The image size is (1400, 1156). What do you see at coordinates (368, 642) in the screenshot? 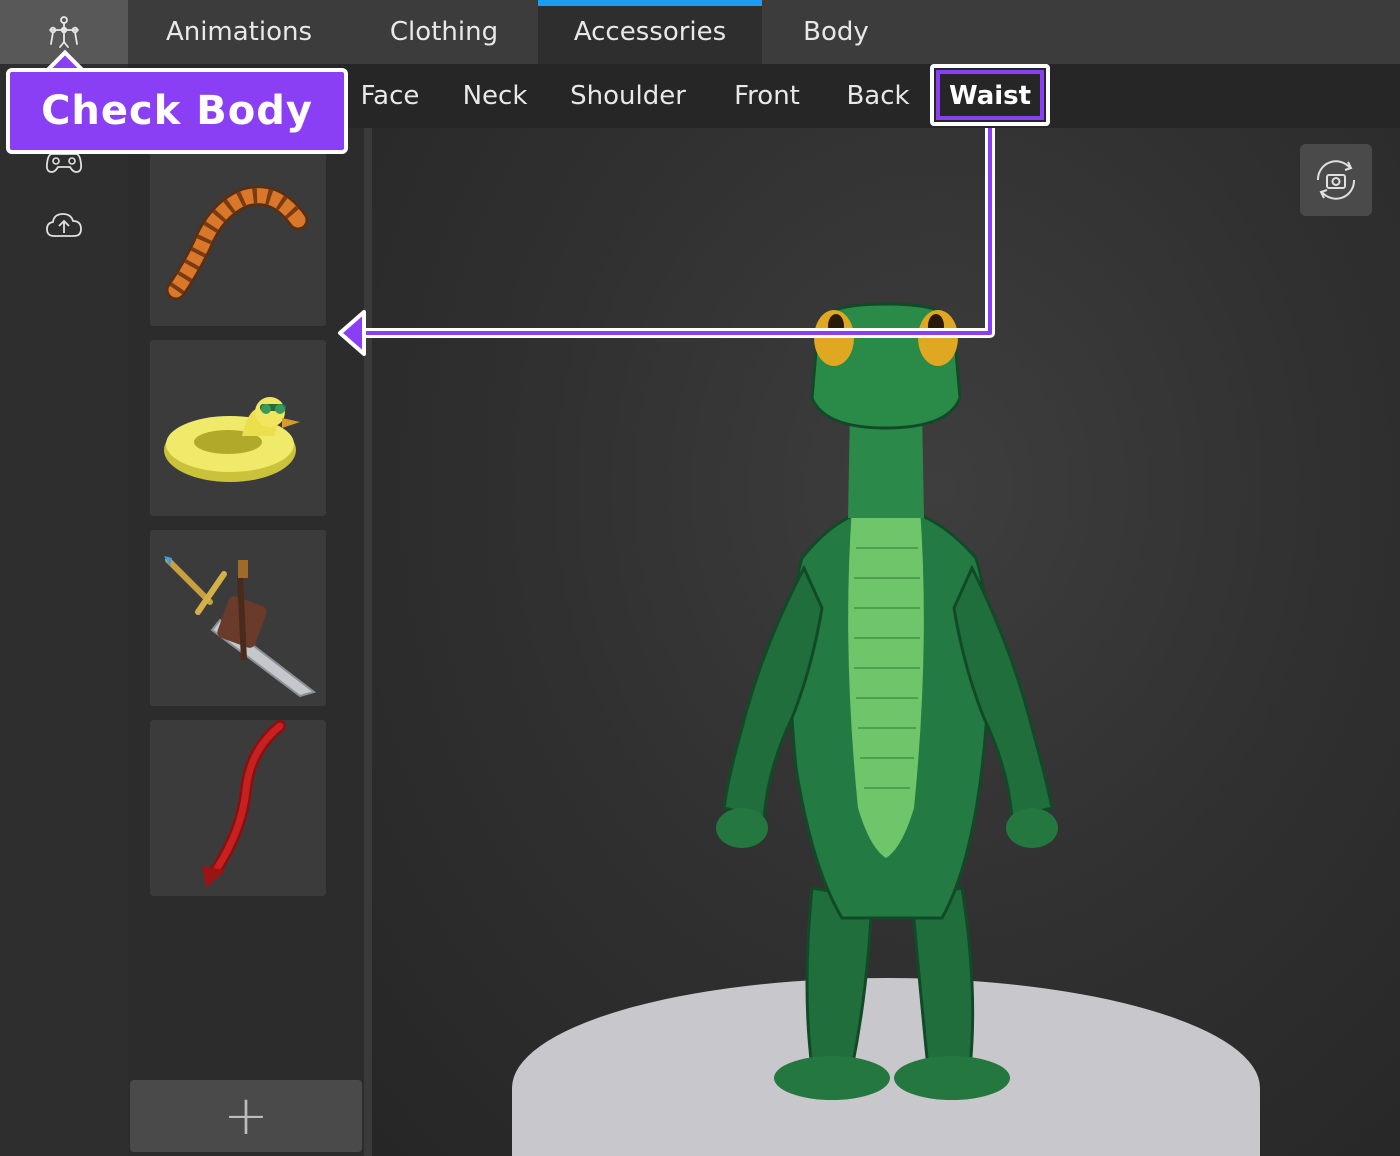
I see `list-scrollbar` at bounding box center [368, 642].